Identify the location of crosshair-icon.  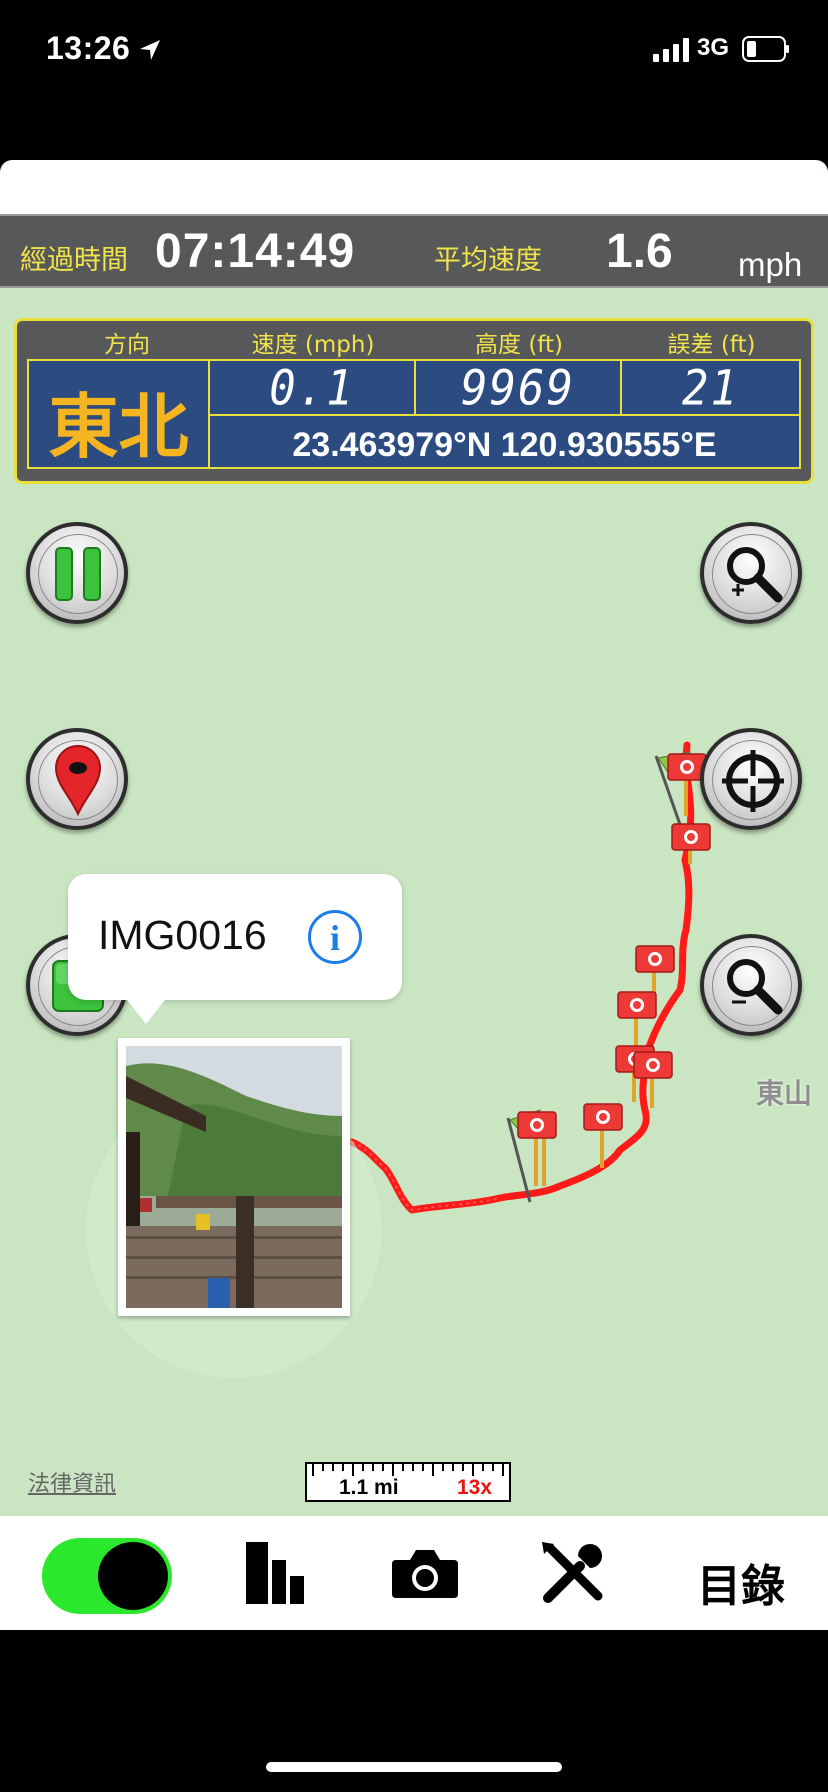
(753, 781).